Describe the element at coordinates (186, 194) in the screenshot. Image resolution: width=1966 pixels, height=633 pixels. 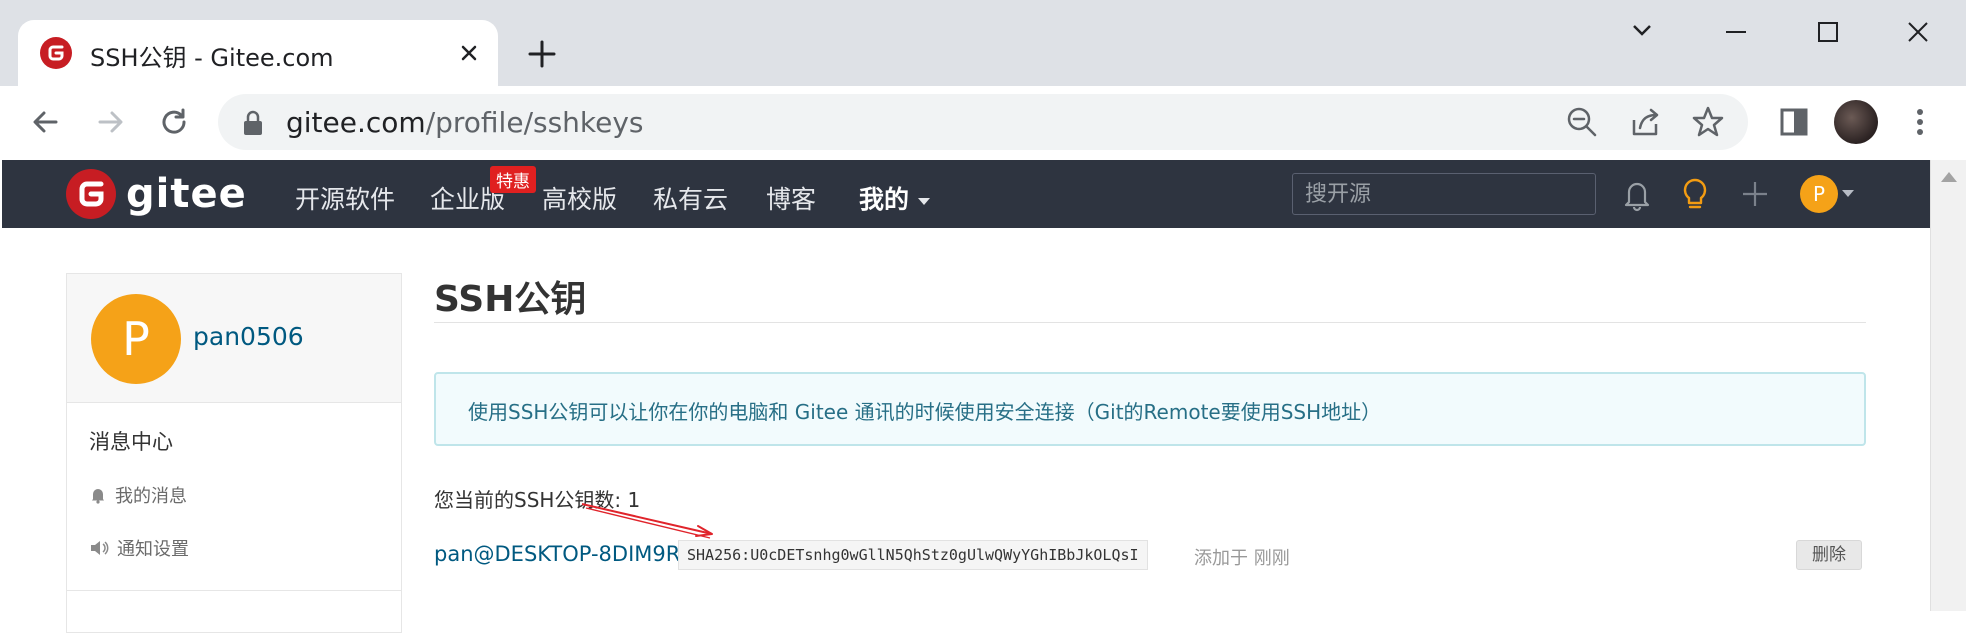
I see `logo-text: gitee` at that location.